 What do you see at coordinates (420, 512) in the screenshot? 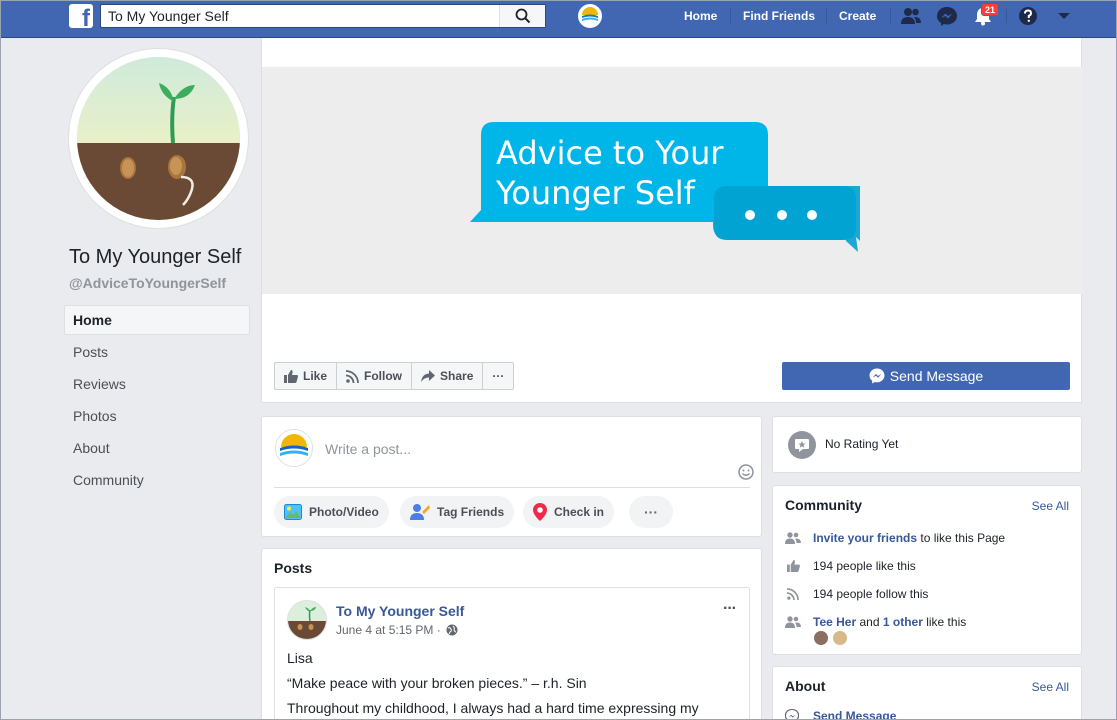
I see `tag-friends-icon` at bounding box center [420, 512].